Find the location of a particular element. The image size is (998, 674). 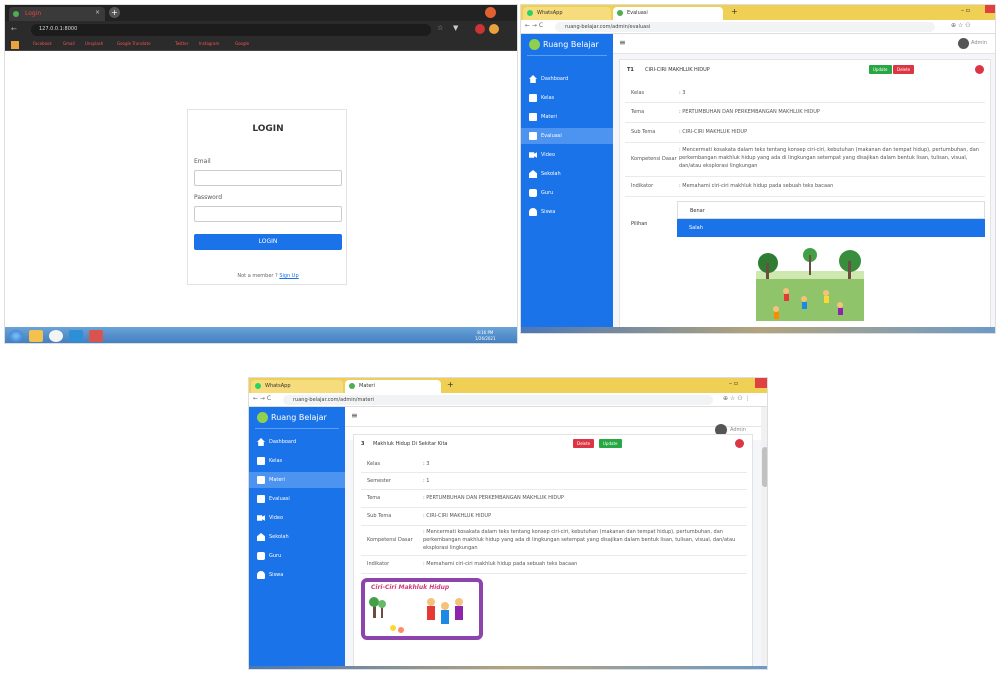

toolbar-icons: ⊕ ☆ ⚇ ⋮ is located at coordinates (737, 398).